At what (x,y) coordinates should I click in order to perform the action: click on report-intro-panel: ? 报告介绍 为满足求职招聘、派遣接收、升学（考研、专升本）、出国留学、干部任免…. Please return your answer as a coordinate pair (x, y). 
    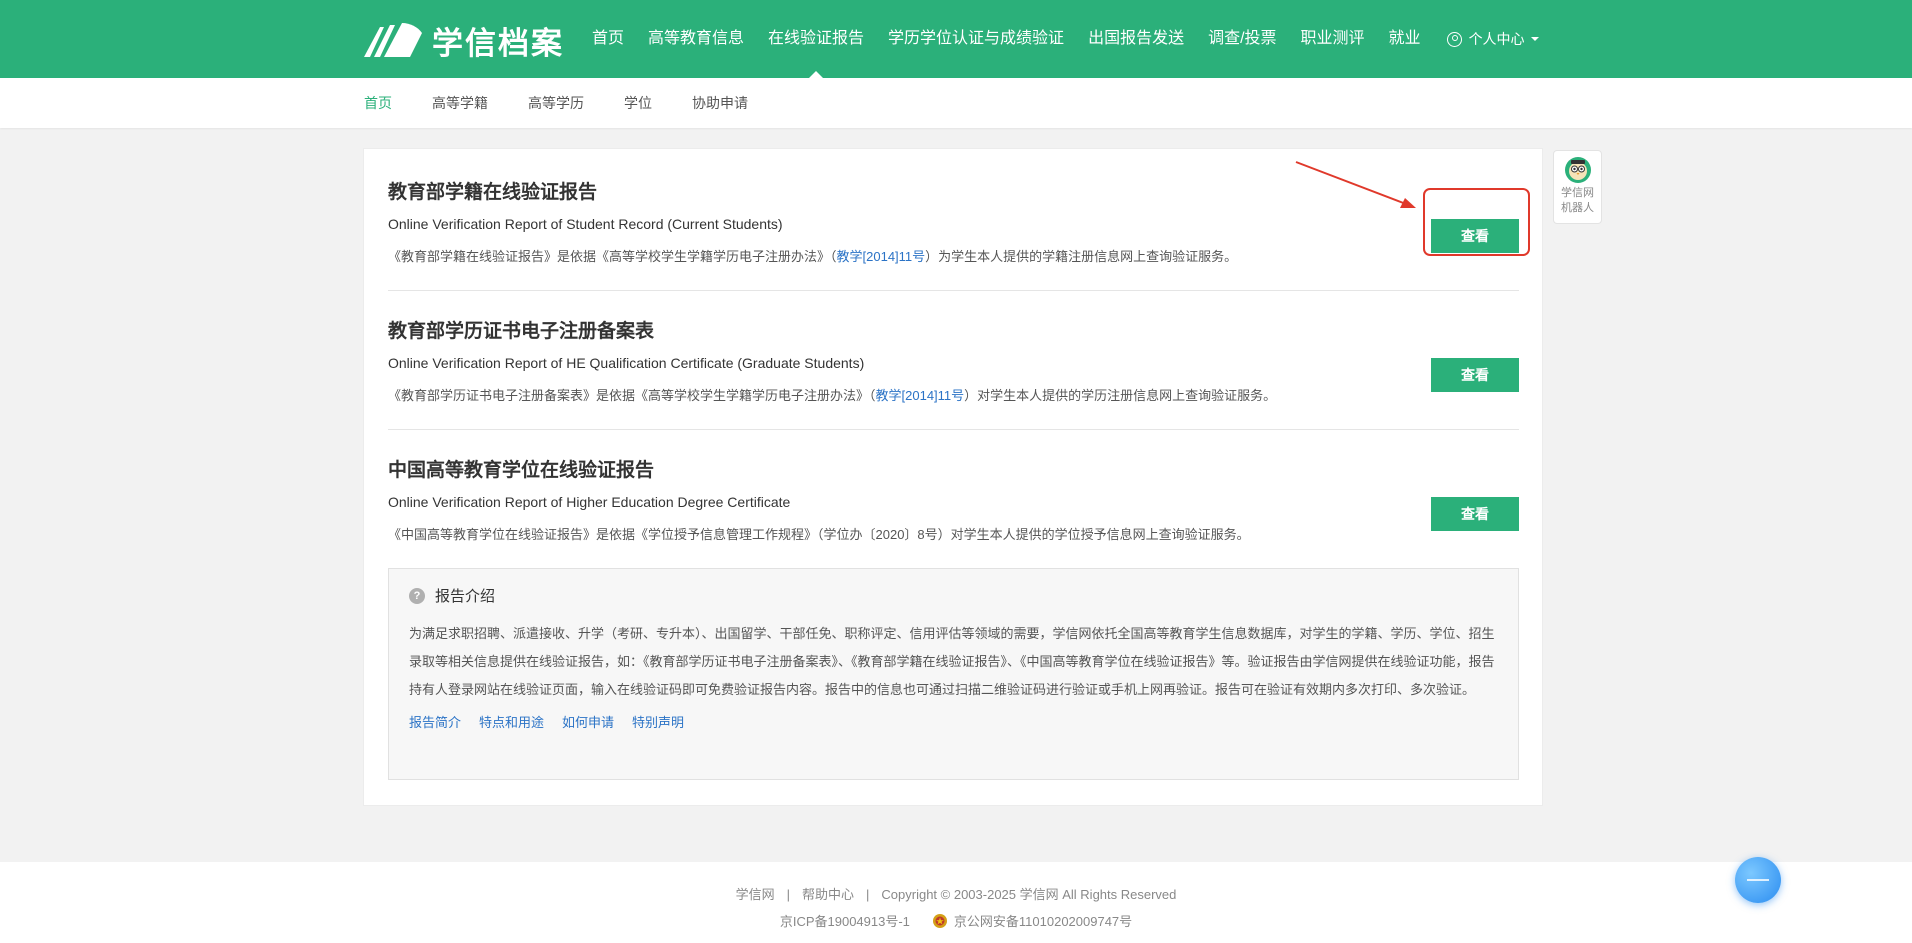
    Looking at the image, I should click on (953, 674).